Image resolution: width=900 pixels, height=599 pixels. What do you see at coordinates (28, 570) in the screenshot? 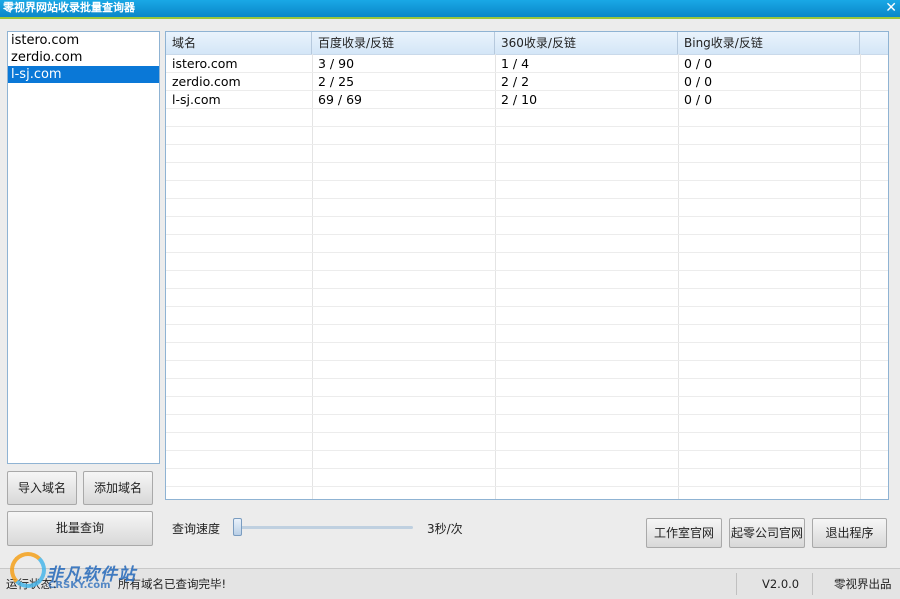
I see `swirl-icon` at bounding box center [28, 570].